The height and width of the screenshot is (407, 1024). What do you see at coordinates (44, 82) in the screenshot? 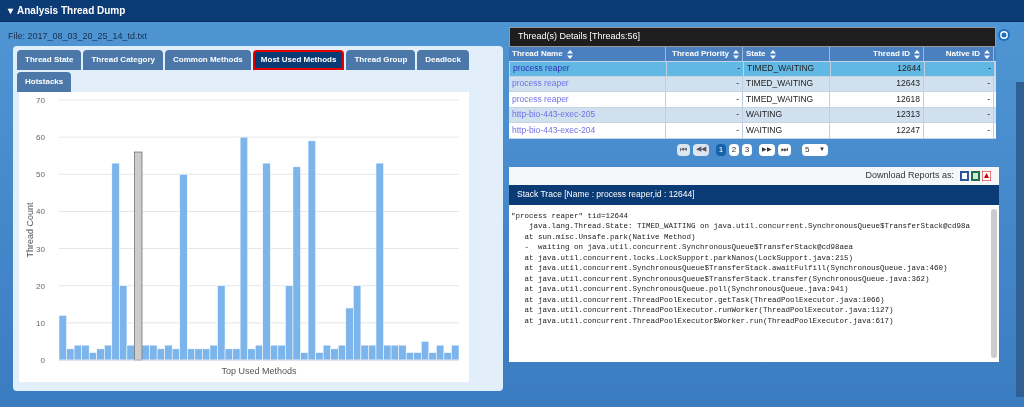
I see `tab: Hotstacks` at bounding box center [44, 82].